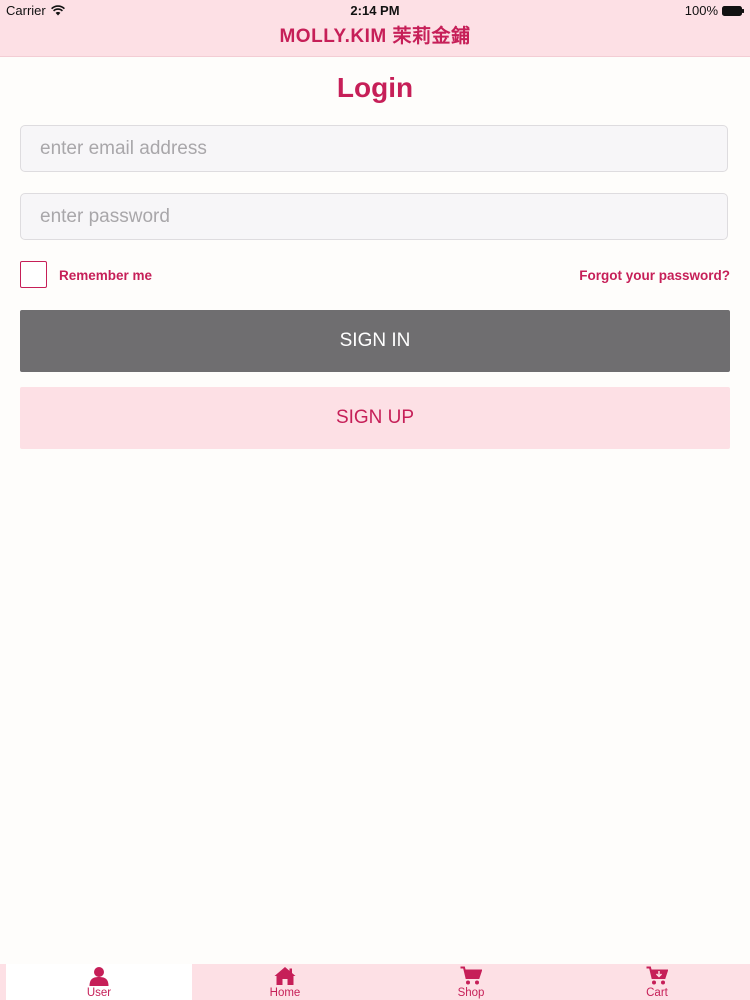  I want to click on app-header: MOLLY.KIM 茉莉金鋪, so click(375, 39).